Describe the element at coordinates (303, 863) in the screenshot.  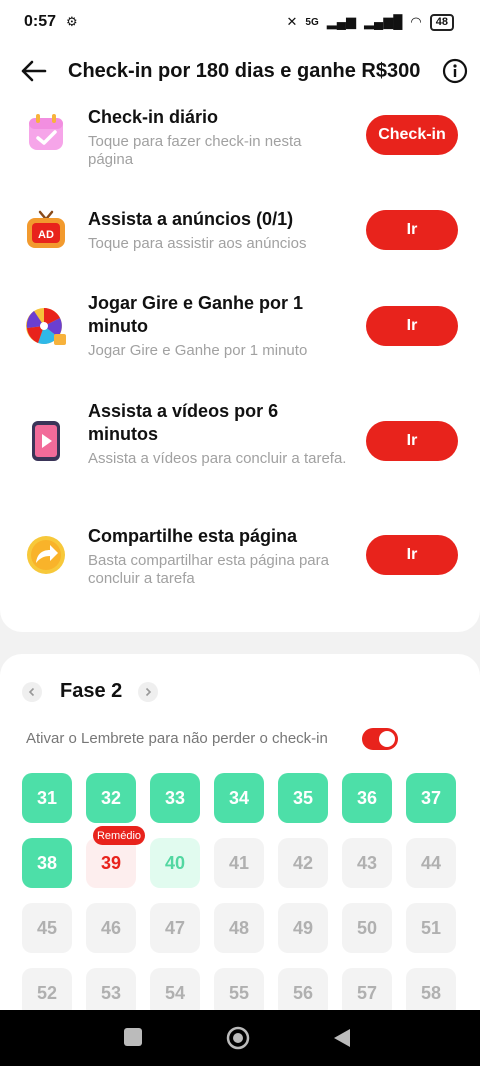
I see `day-cell-future: 42` at that location.